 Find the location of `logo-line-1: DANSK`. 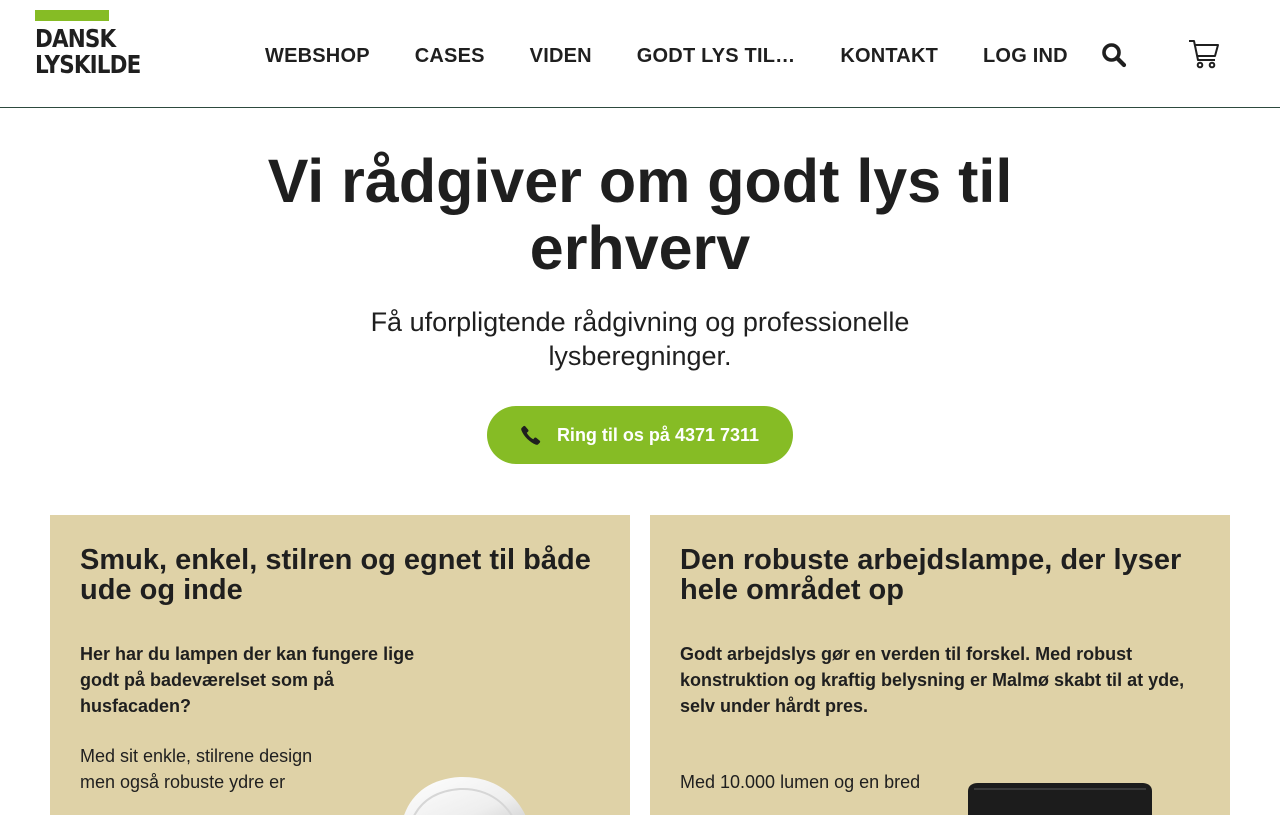

logo-line-1: DANSK is located at coordinates (75, 38).